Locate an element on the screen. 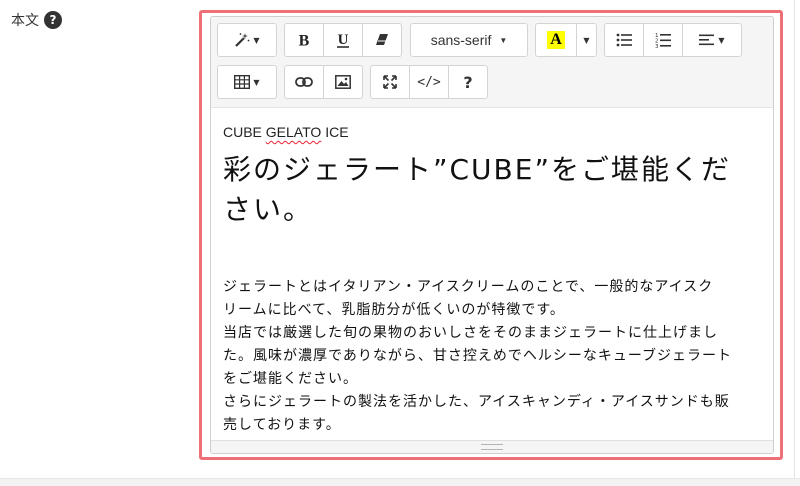  color-group: A ▼ is located at coordinates (566, 40).